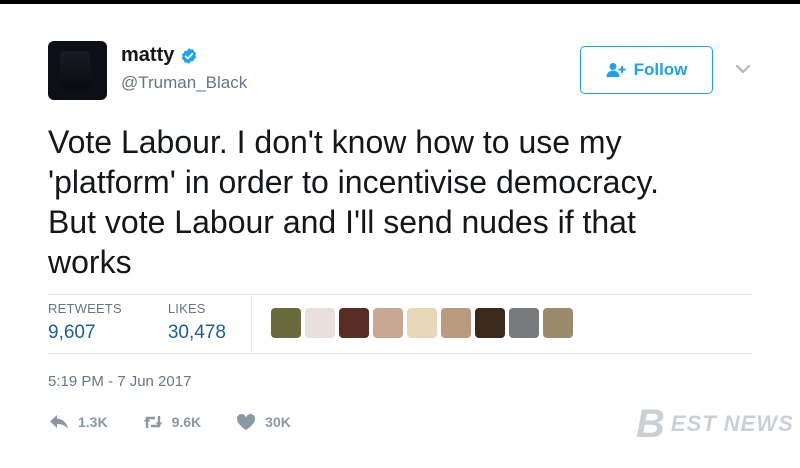 The image size is (800, 468). I want to click on likes-label: LIKES, so click(186, 308).